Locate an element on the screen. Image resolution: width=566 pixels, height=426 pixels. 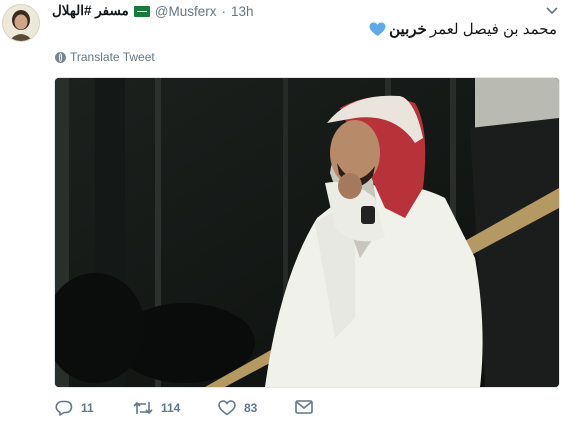
heart-icon is located at coordinates (227, 408).